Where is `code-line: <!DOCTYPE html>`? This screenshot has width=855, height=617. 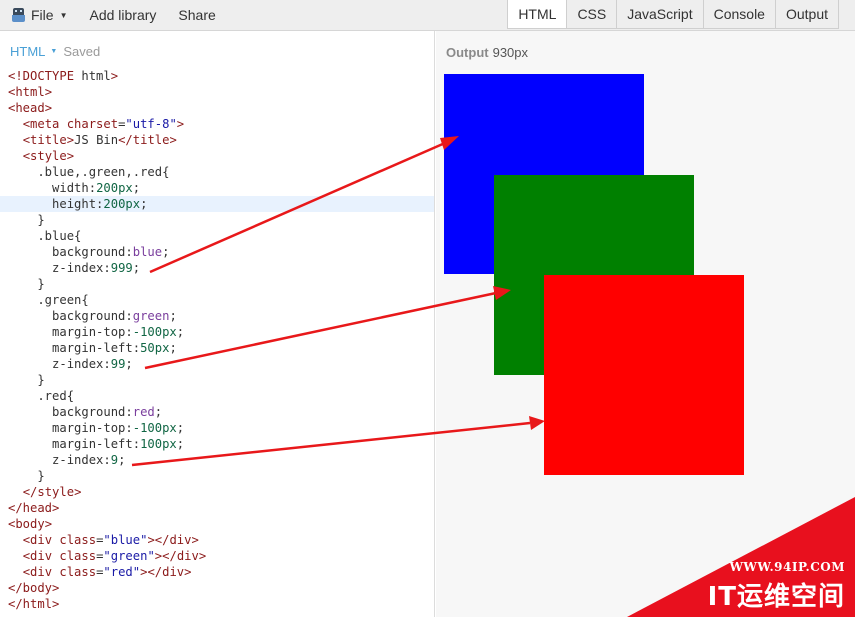
code-line: <!DOCTYPE html> is located at coordinates (217, 76).